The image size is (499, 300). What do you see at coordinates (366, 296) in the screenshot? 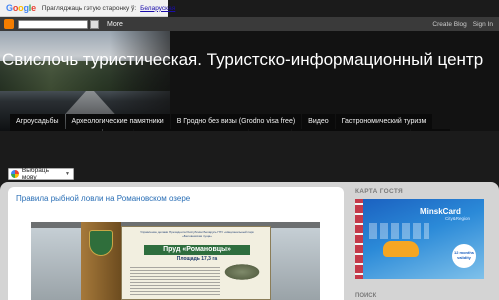
I see `sidebar-search-title: ПОИСК` at bounding box center [366, 296].